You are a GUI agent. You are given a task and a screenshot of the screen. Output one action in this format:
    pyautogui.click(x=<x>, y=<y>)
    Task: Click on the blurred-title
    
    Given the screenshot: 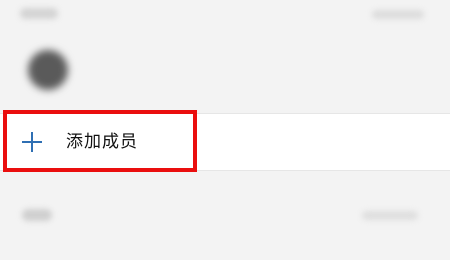 What is the action you would take?
    pyautogui.click(x=39, y=13)
    